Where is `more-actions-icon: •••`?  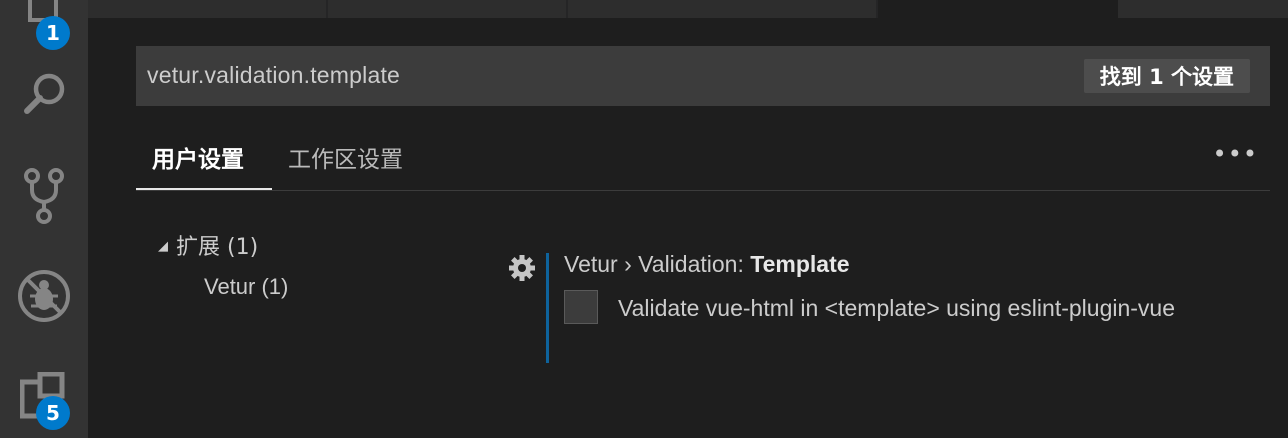 more-actions-icon: ••• is located at coordinates (1235, 154).